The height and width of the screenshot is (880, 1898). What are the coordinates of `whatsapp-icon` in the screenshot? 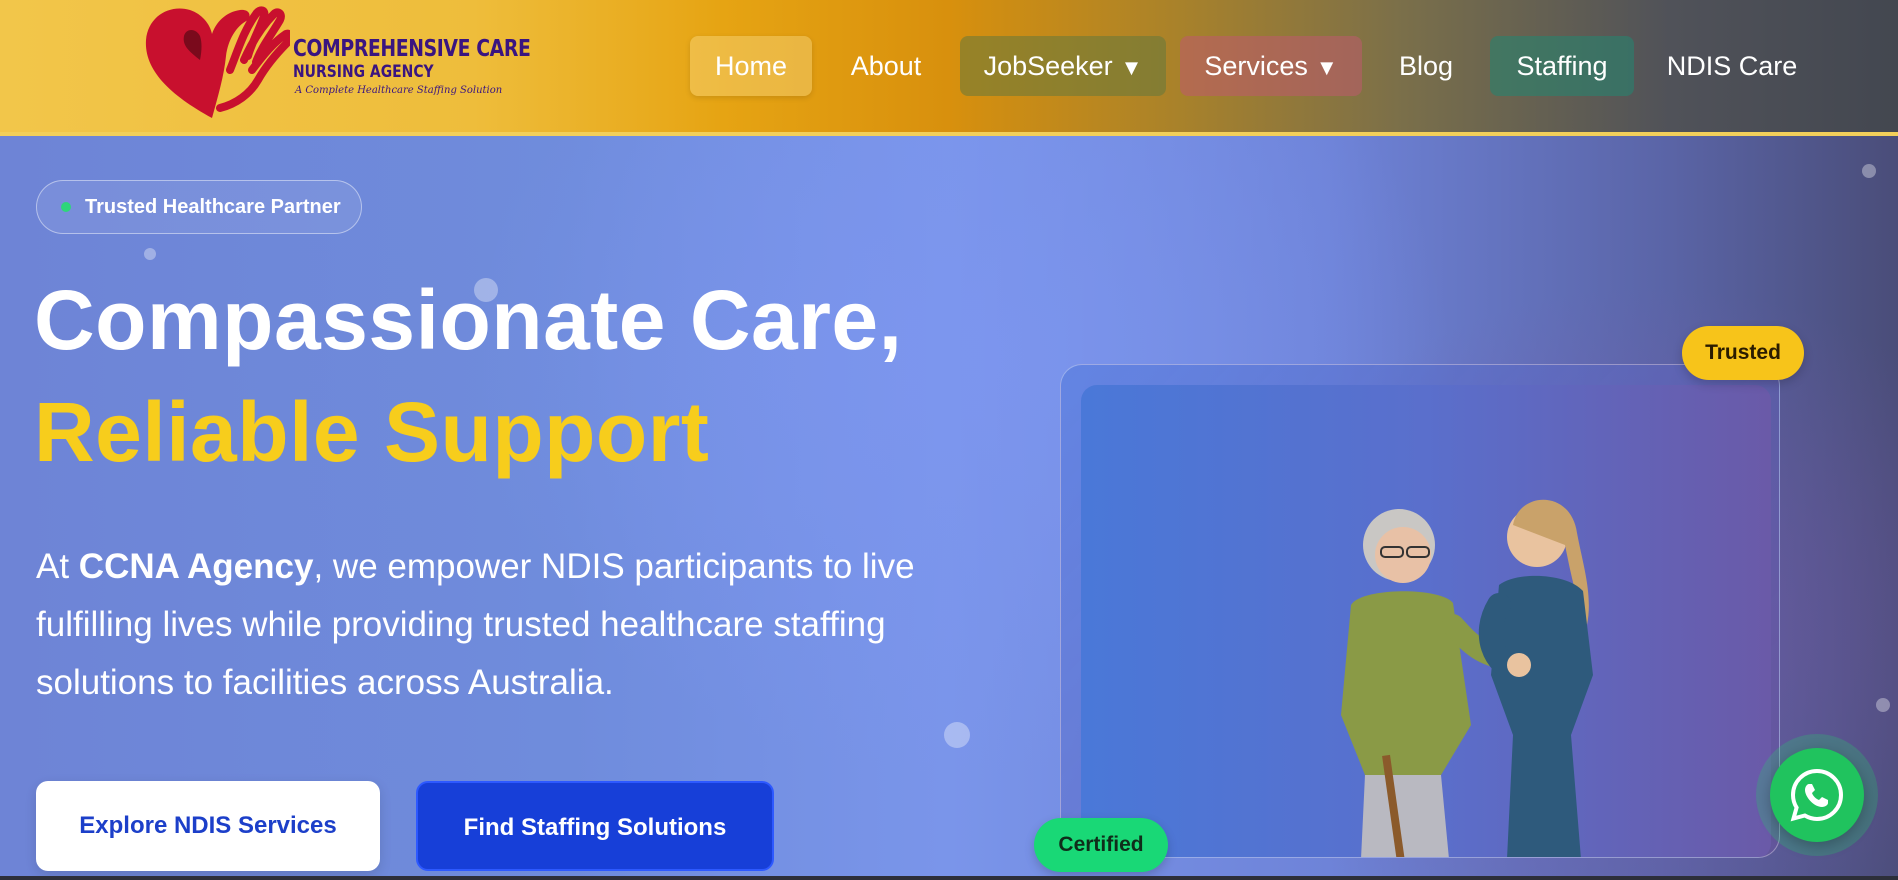 It's located at (1817, 795).